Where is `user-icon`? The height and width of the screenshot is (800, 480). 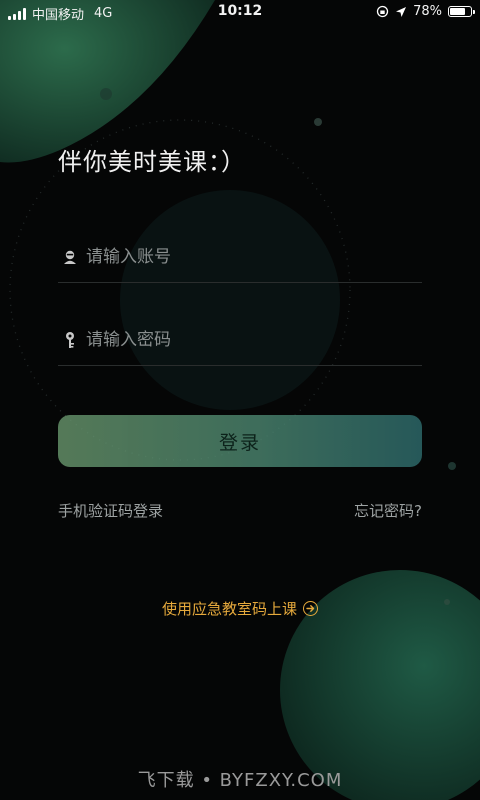
user-icon is located at coordinates (70, 257).